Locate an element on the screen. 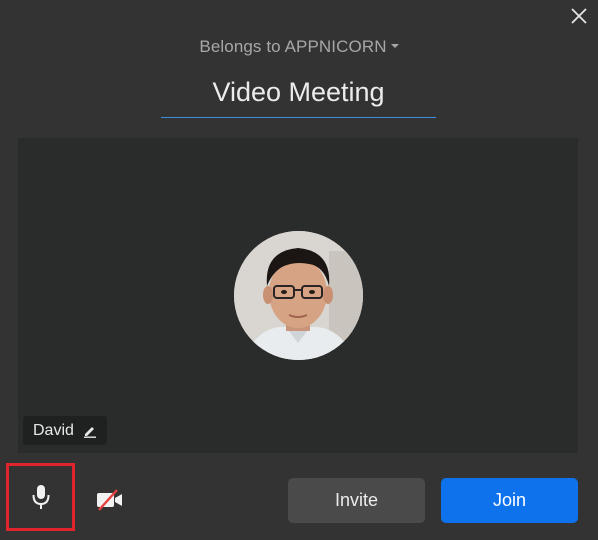 This screenshot has height=540, width=598. user-avatar is located at coordinates (298, 295).